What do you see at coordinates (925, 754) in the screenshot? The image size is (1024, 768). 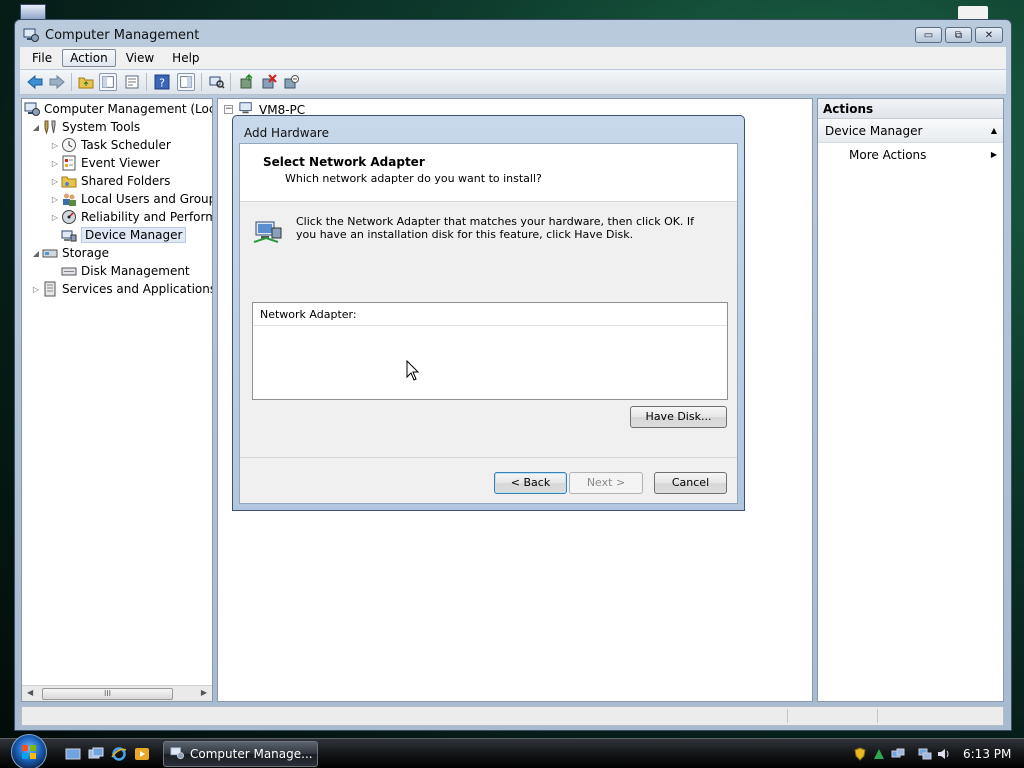 I see `network-icon` at bounding box center [925, 754].